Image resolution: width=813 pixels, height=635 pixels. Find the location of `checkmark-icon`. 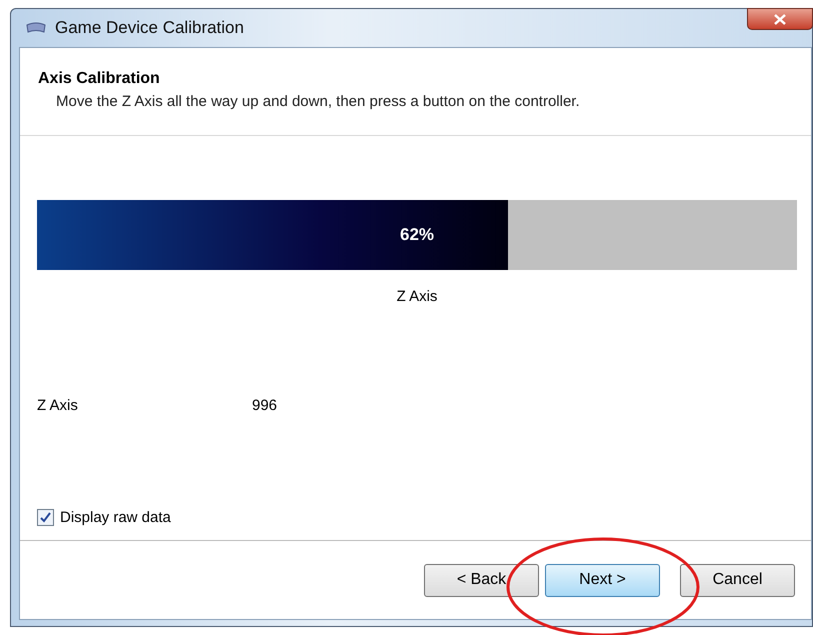

checkmark-icon is located at coordinates (45, 517).